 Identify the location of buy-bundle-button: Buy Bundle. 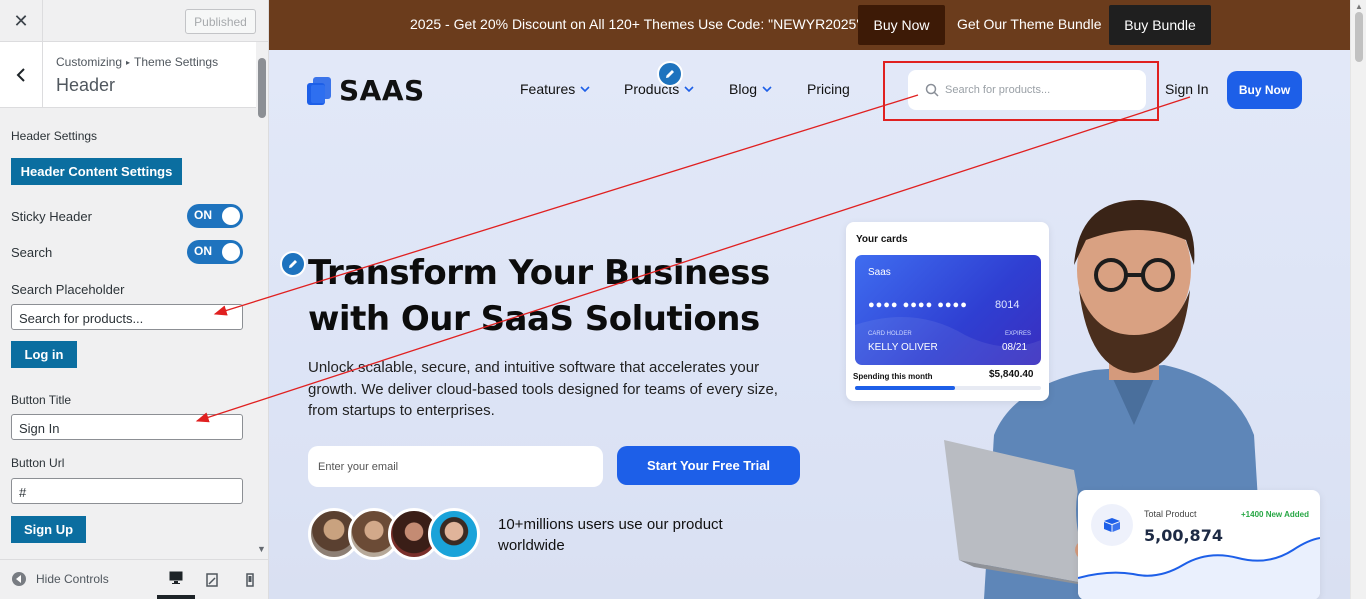
(1160, 25).